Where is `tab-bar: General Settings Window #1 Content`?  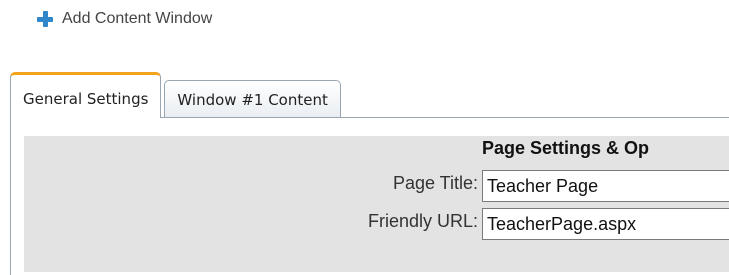 tab-bar: General Settings Window #1 Content is located at coordinates (177, 95).